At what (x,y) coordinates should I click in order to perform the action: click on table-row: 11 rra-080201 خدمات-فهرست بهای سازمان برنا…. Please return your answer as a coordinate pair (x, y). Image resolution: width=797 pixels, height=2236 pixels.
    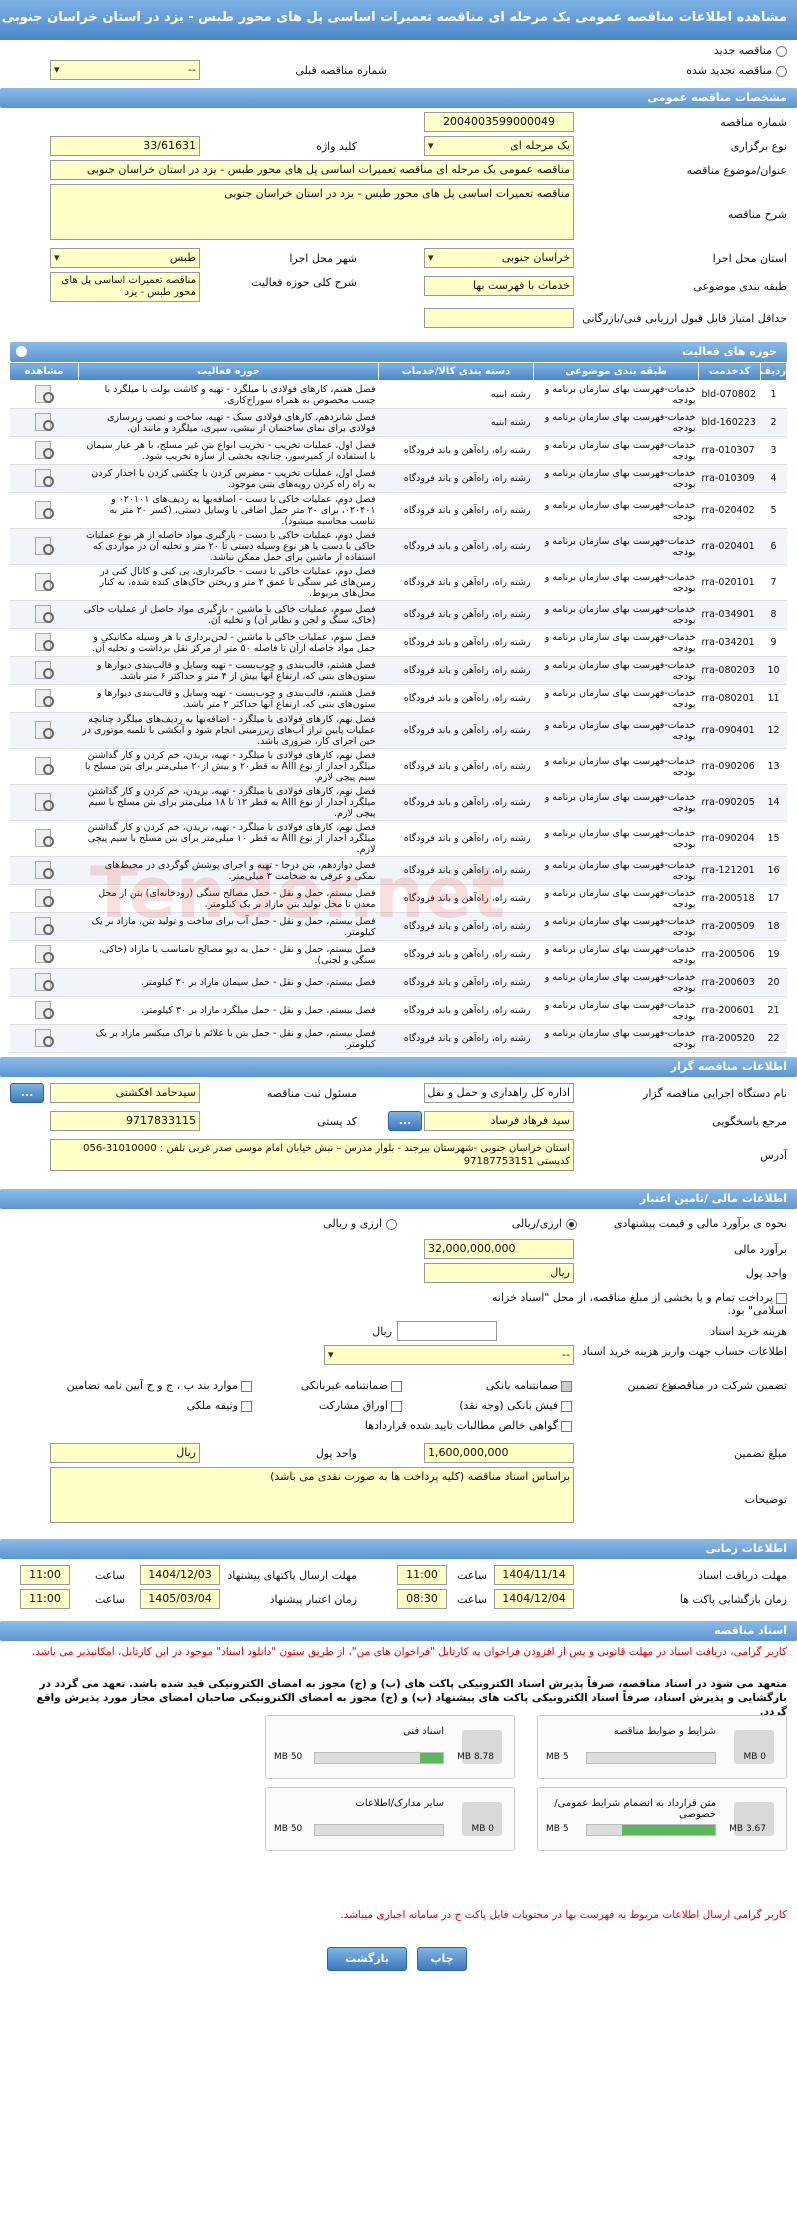
    Looking at the image, I should click on (398, 698).